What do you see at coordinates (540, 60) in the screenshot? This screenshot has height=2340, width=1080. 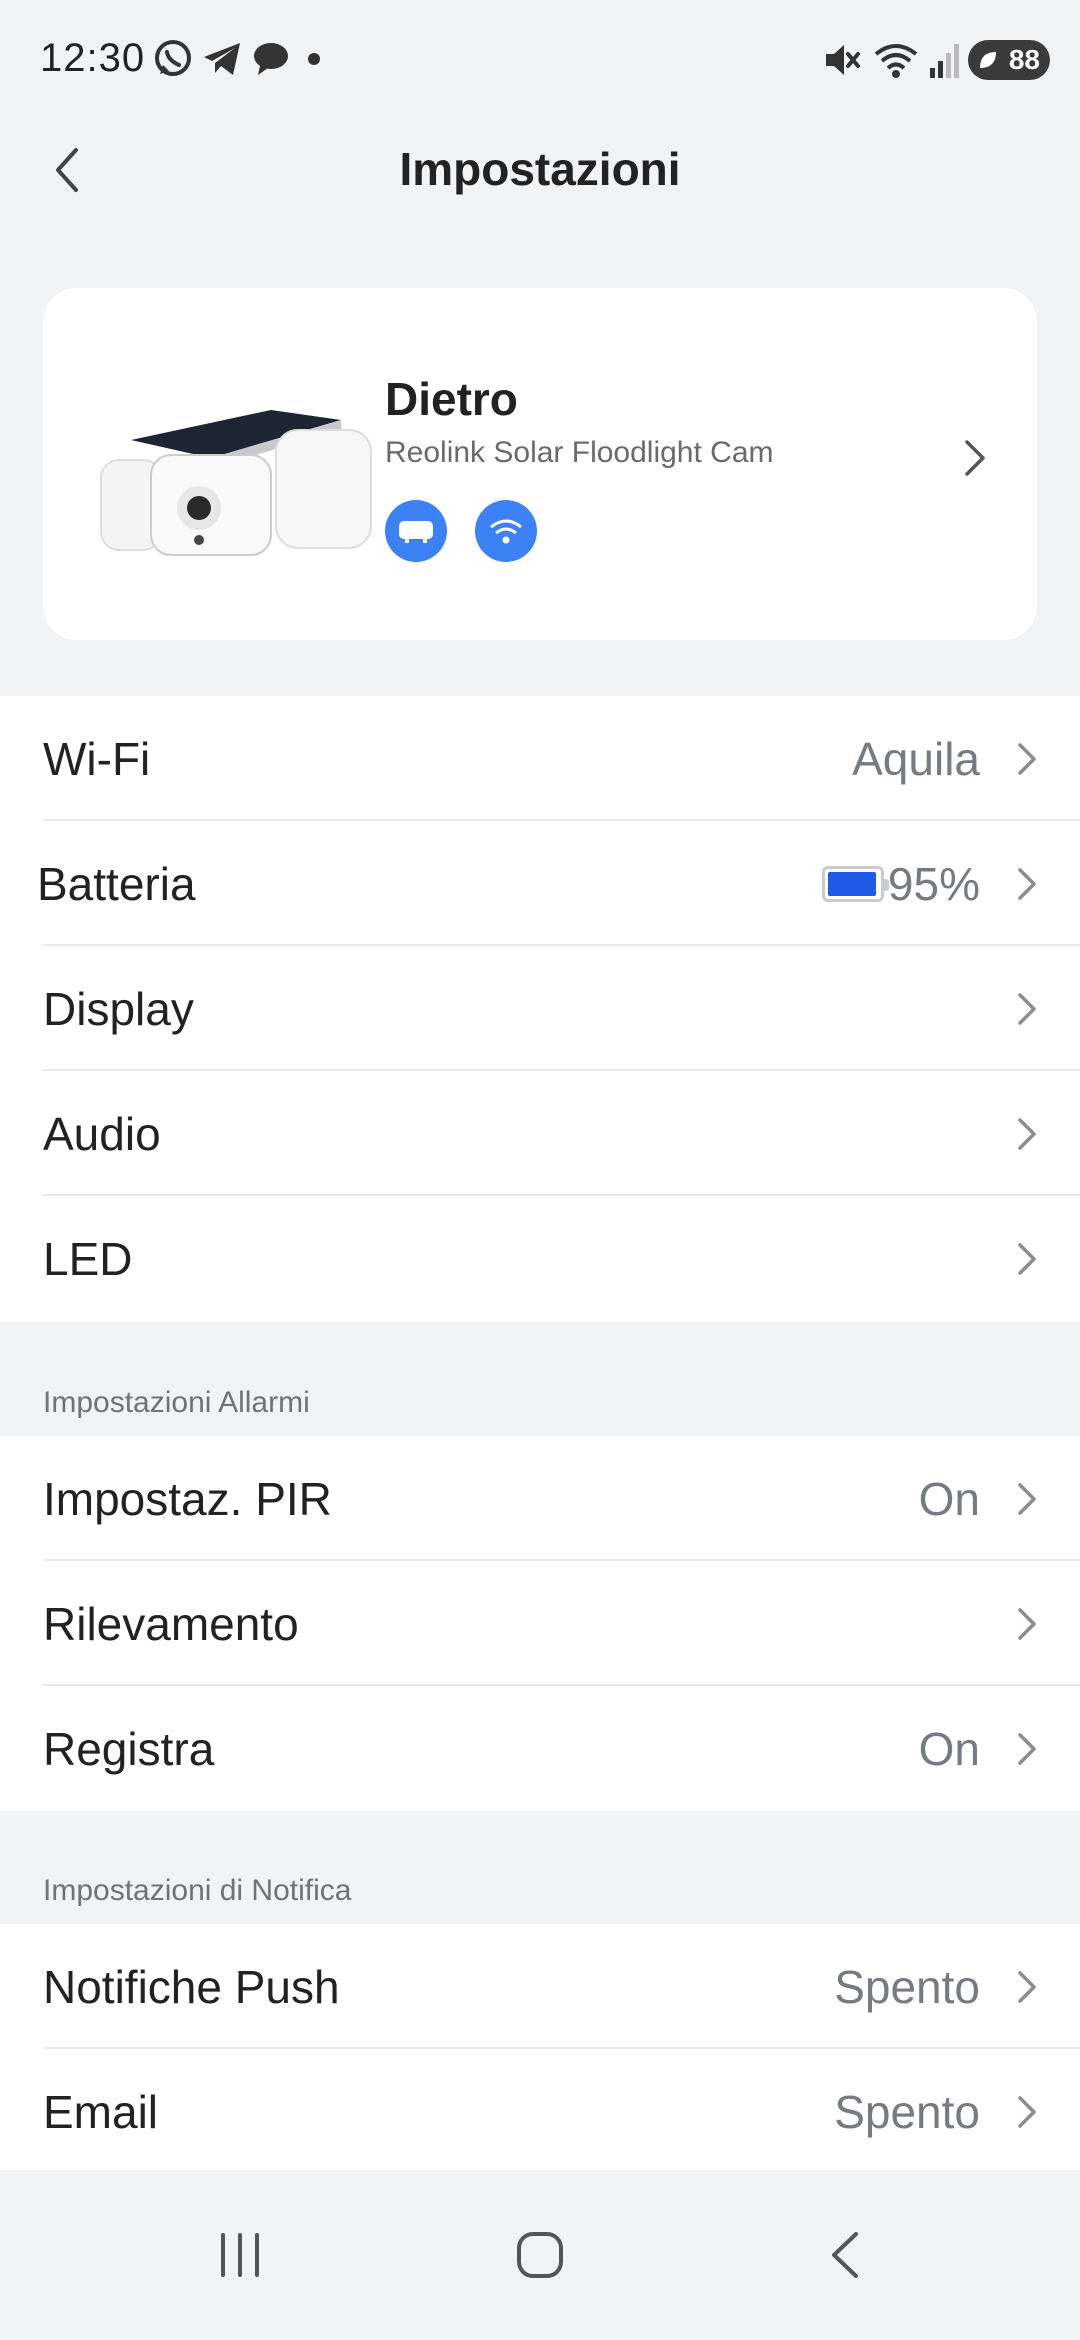 I see `status-bar: 12:30 88` at bounding box center [540, 60].